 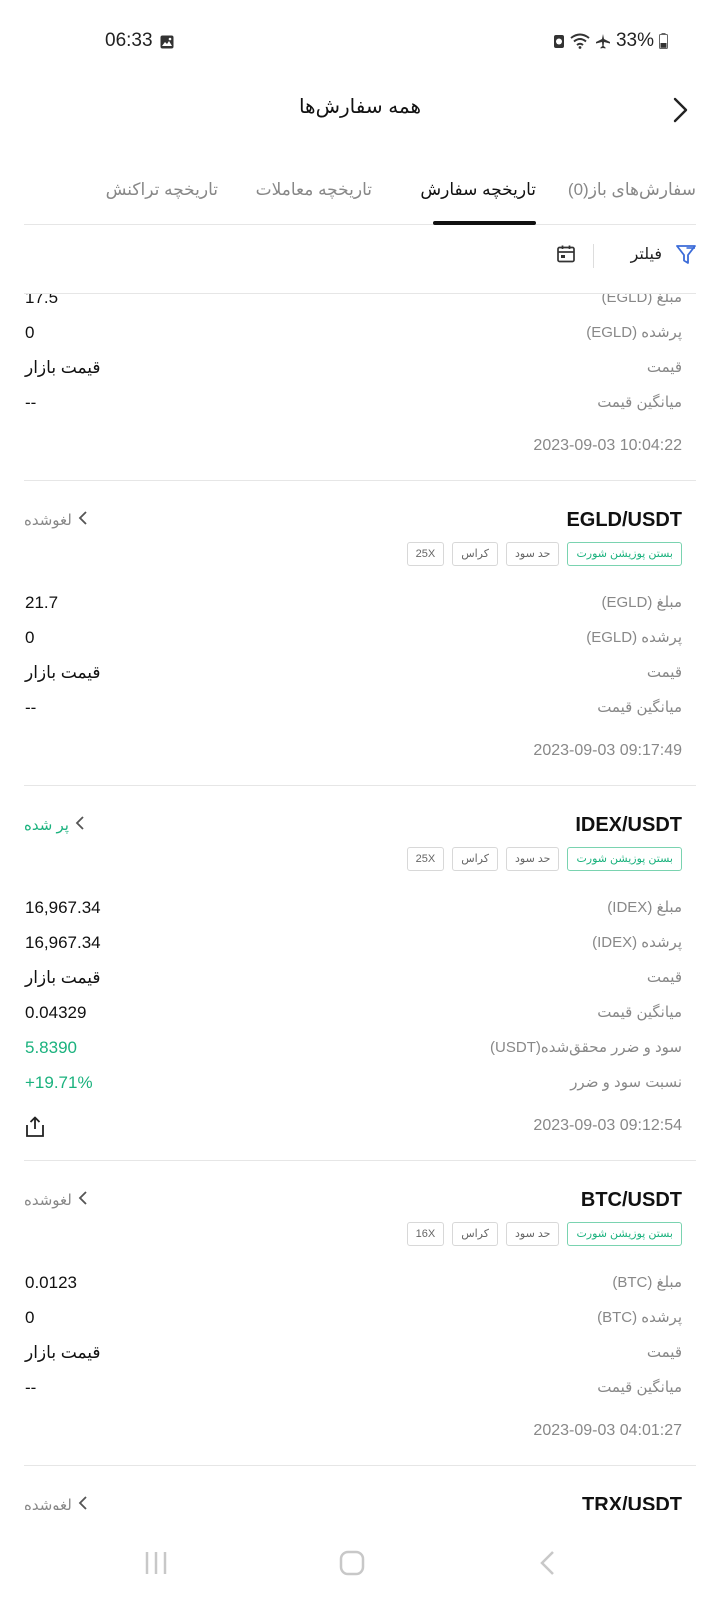 What do you see at coordinates (360, 257) in the screenshot?
I see `filter-row: فیلتر` at bounding box center [360, 257].